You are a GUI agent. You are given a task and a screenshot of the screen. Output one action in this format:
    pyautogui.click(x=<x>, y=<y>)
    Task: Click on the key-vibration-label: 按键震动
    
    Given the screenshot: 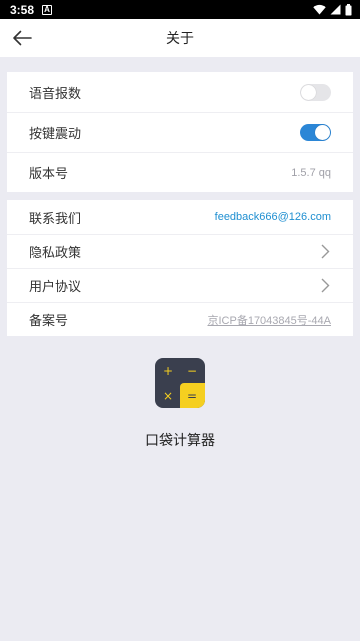 What is the action you would take?
    pyautogui.click(x=55, y=134)
    